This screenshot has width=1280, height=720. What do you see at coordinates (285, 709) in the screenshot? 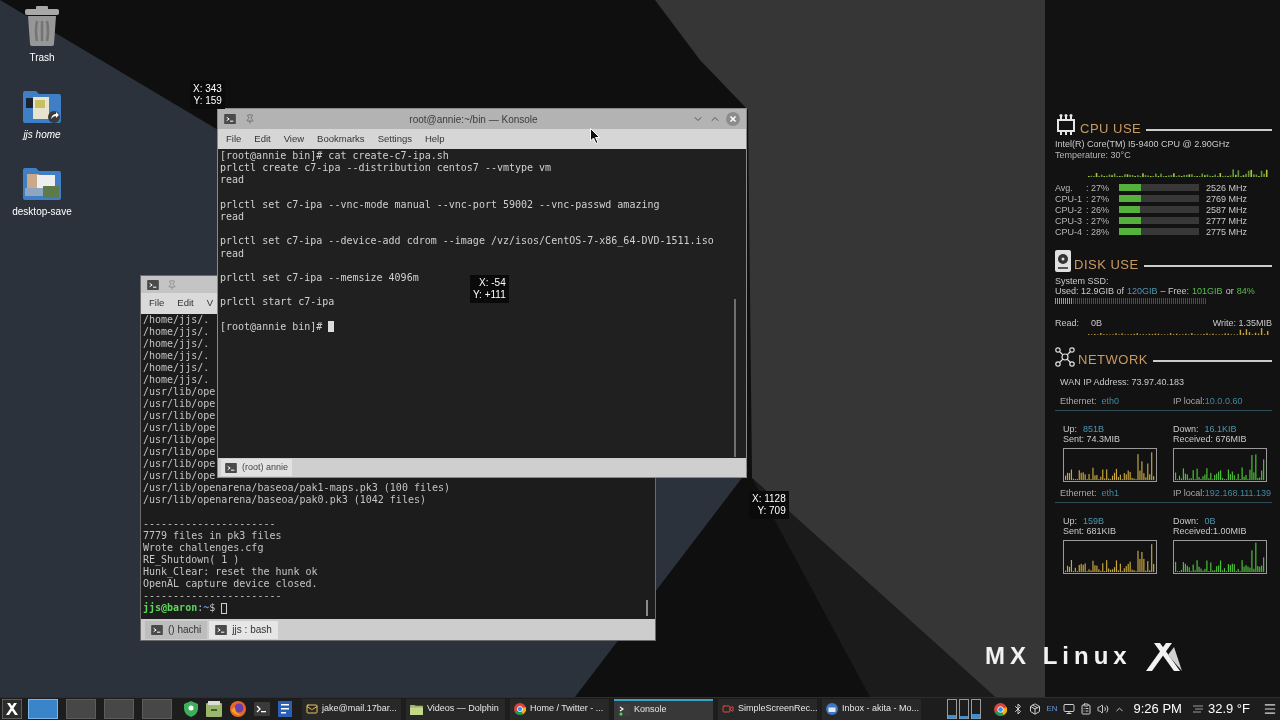
I see `document-icon` at bounding box center [285, 709].